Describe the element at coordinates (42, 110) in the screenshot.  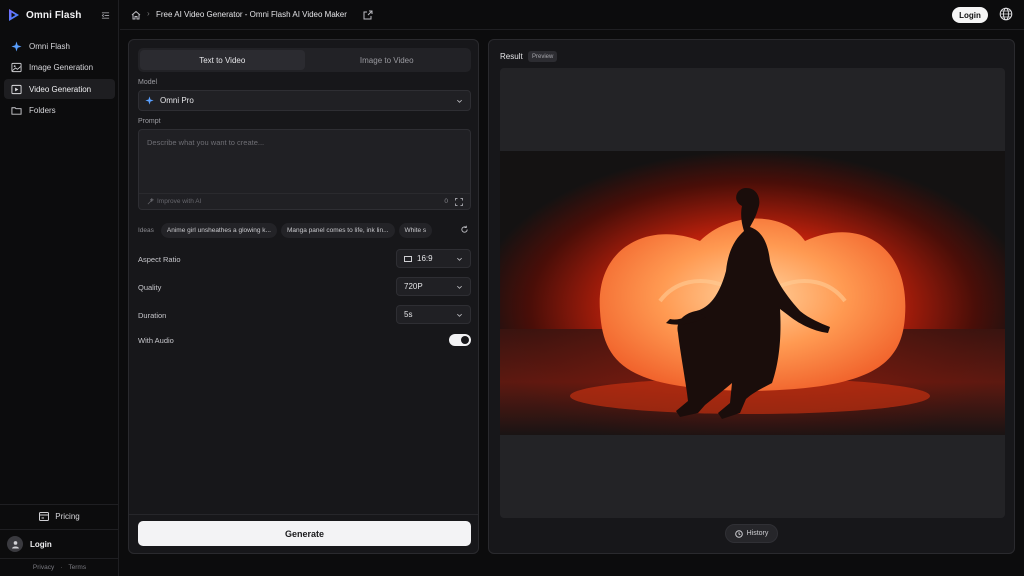
I see `sidebar-item-label: Folders` at that location.